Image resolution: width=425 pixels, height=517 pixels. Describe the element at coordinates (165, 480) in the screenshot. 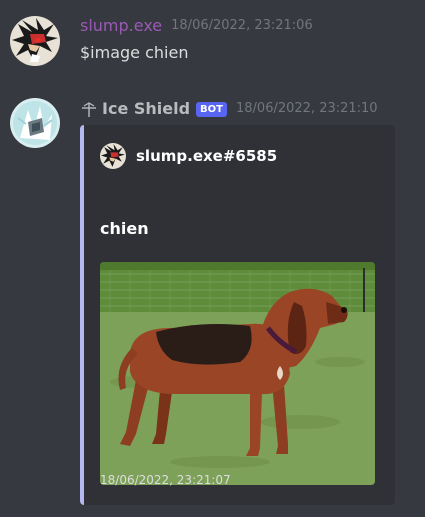

I see `embed-footer: 18/06/2022, 23:21:07` at that location.